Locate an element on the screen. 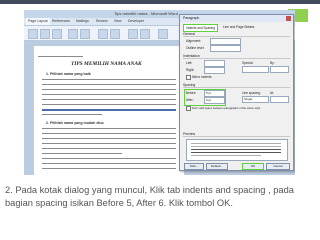 The width and height of the screenshot is (320, 240). at-field is located at coordinates (279, 99).